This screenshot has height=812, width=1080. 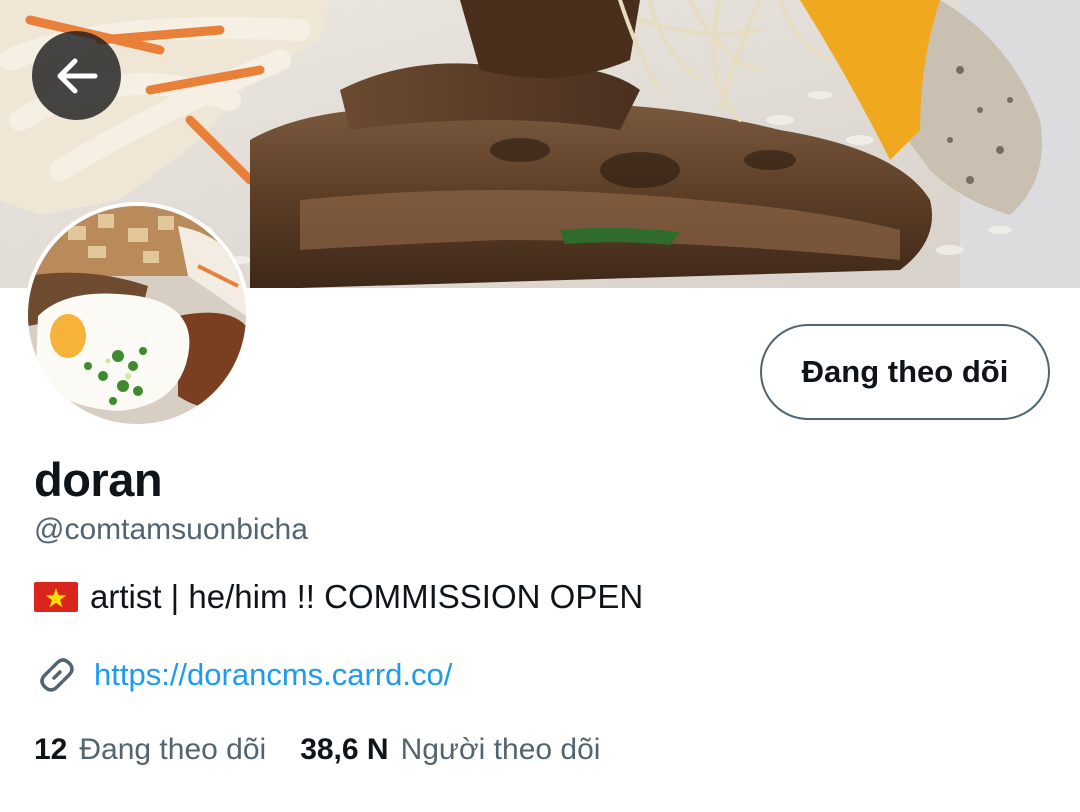 I want to click on bio-text: artist | he/him !! COMMISSION OPEN, so click(x=367, y=596).